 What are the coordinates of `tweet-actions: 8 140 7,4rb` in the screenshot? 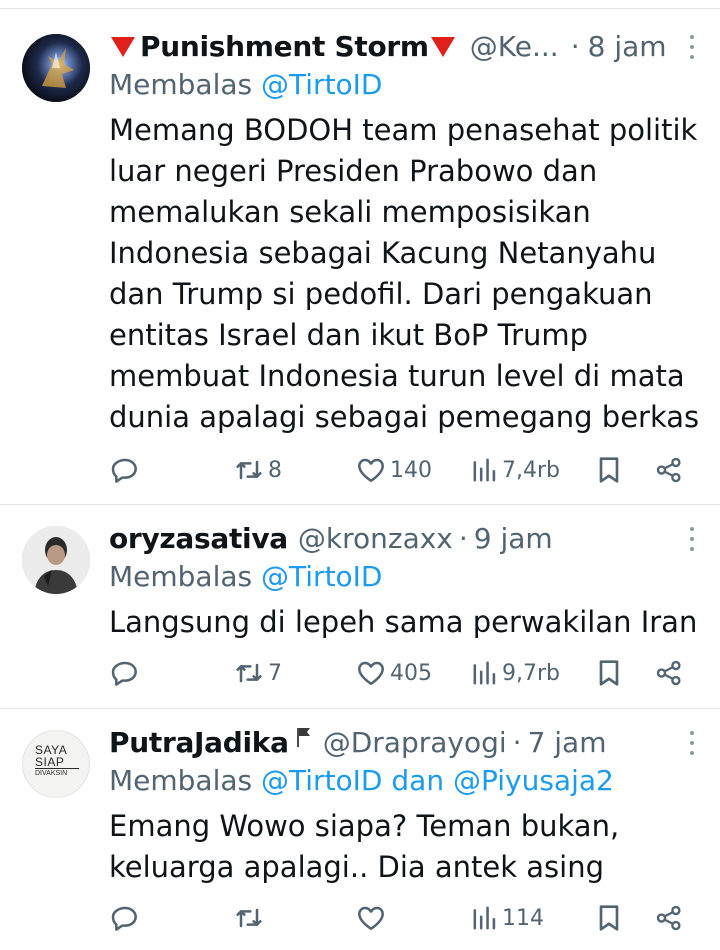 It's located at (401, 470).